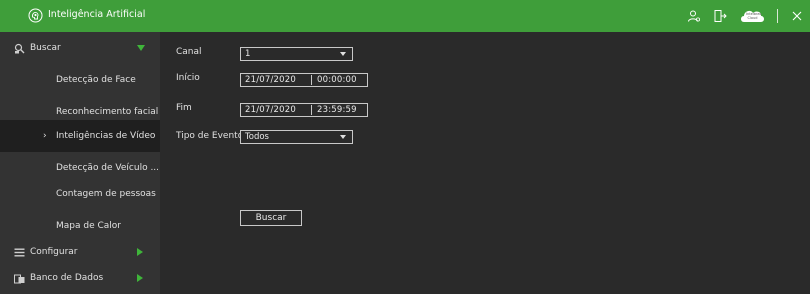 This screenshot has height=294, width=810. Describe the element at coordinates (270, 80) in the screenshot. I see `inicio-date: 21/07/2020` at that location.